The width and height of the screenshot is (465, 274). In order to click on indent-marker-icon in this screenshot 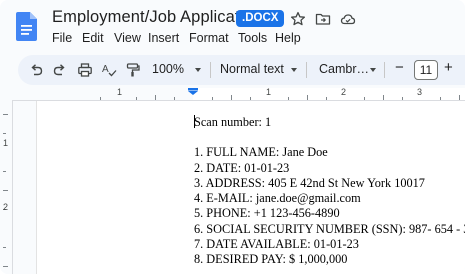, I will do `click(193, 91)`.